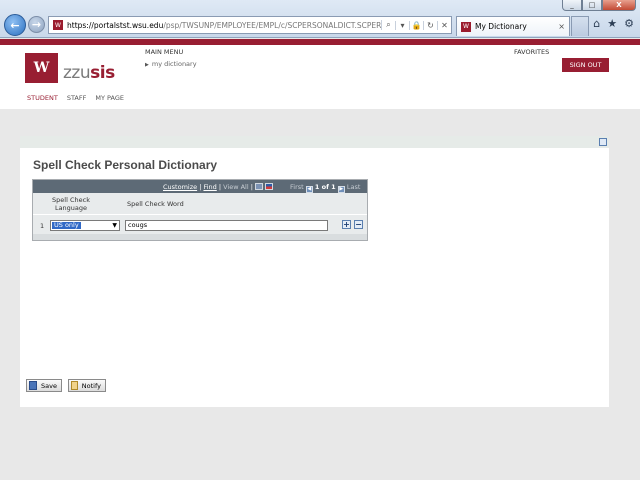 This screenshot has width=640, height=480. I want to click on browser-tools: ⌂ ★ ⚙, so click(613, 23).